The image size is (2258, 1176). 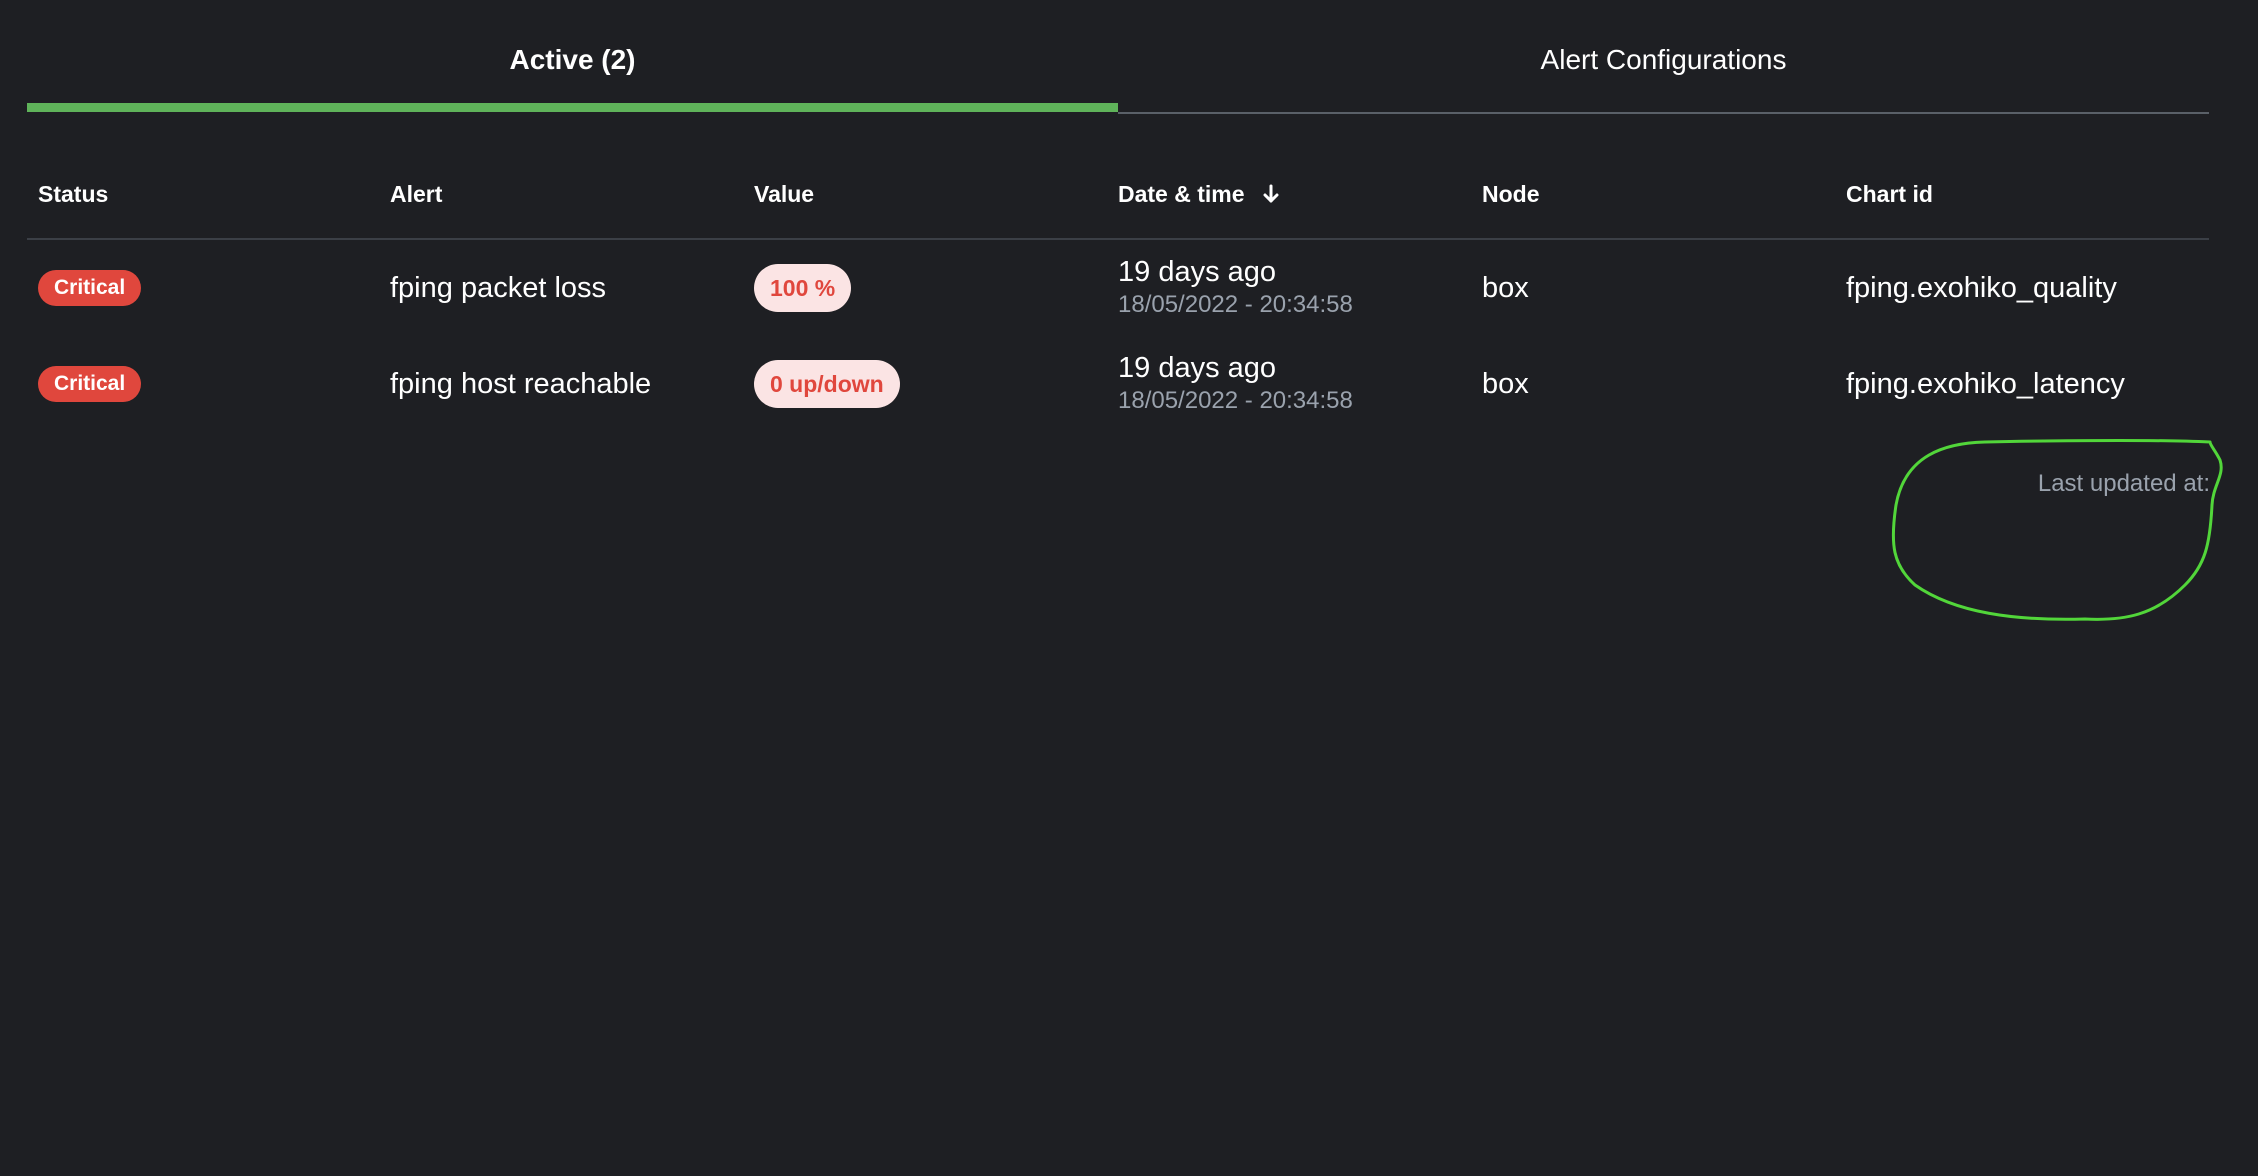 I want to click on header-date-time-label: Date & time, so click(x=1181, y=193).